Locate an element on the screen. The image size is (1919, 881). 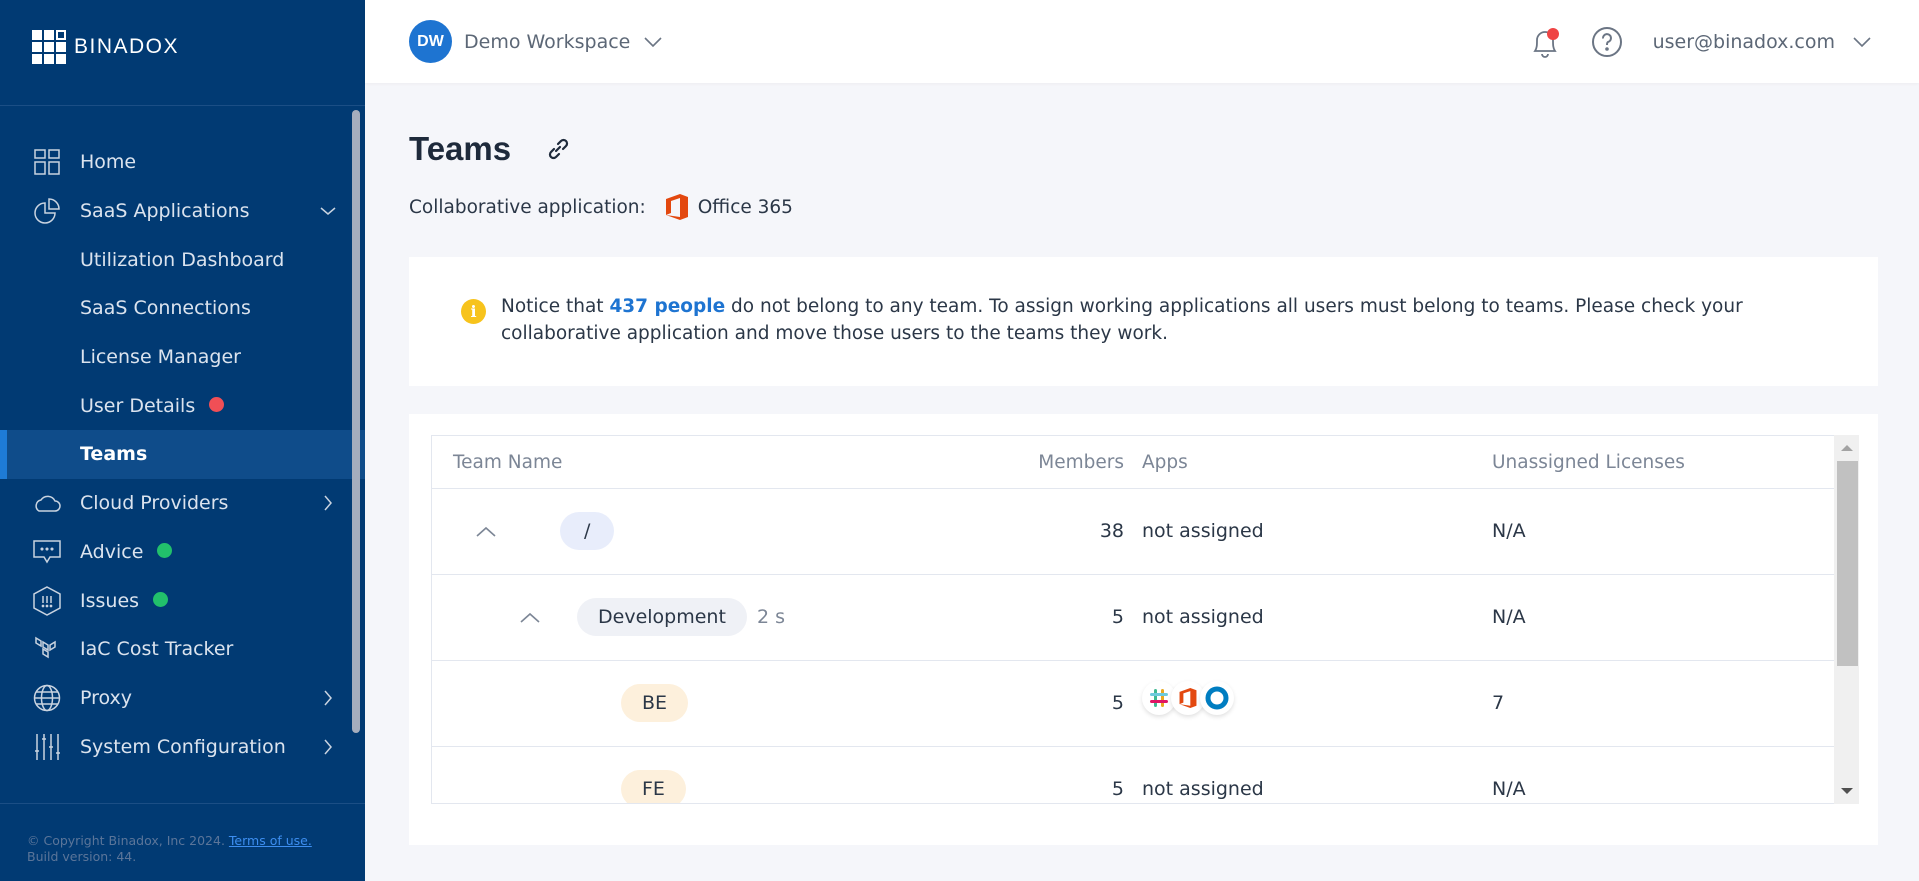
sidebar-item-label: SaaS Applications is located at coordinates (165, 211).